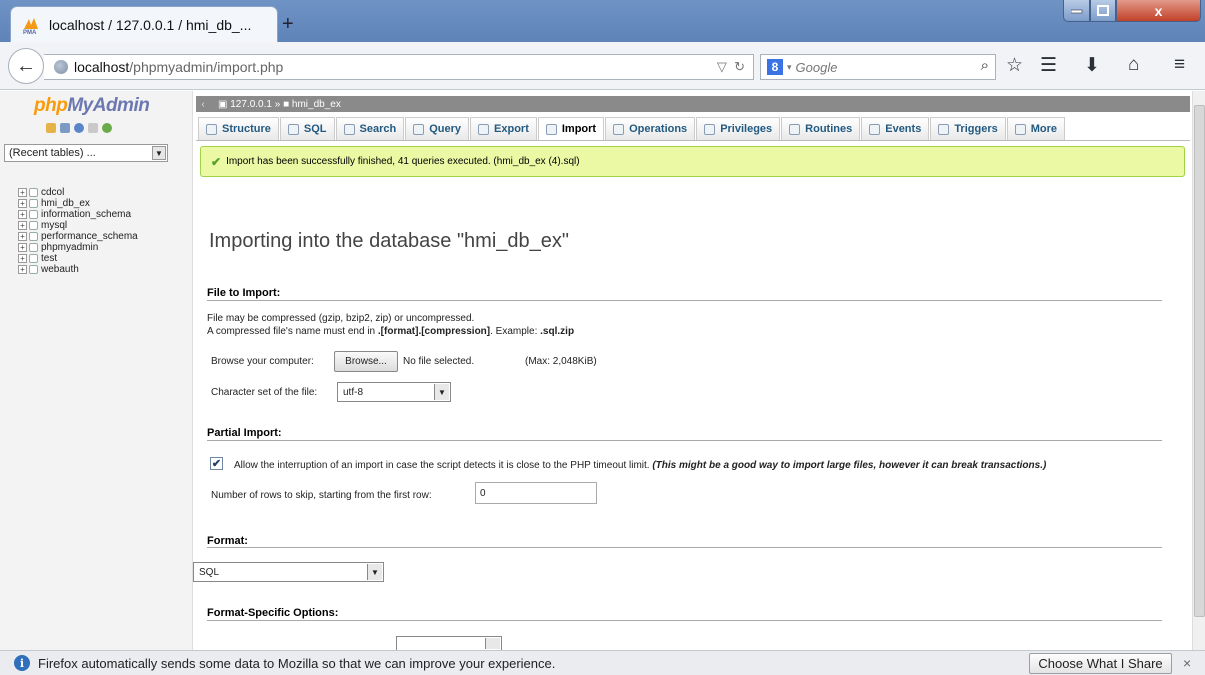 The height and width of the screenshot is (675, 1205). Describe the element at coordinates (209, 572) in the screenshot. I see `format-value: SQL` at that location.